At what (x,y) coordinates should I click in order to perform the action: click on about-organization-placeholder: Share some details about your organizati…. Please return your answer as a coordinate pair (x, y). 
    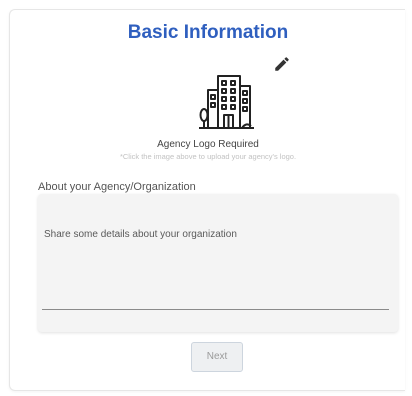
    Looking at the image, I should click on (140, 234).